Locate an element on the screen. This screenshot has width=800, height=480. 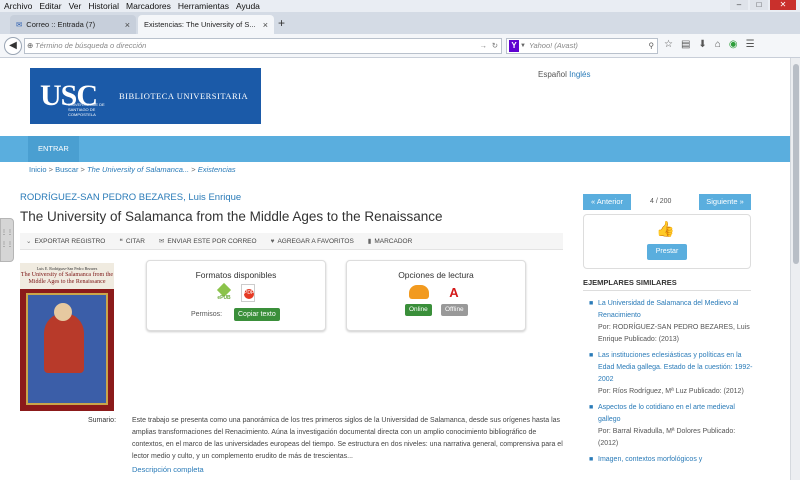
page-scrollbar is located at coordinates (795, 269).